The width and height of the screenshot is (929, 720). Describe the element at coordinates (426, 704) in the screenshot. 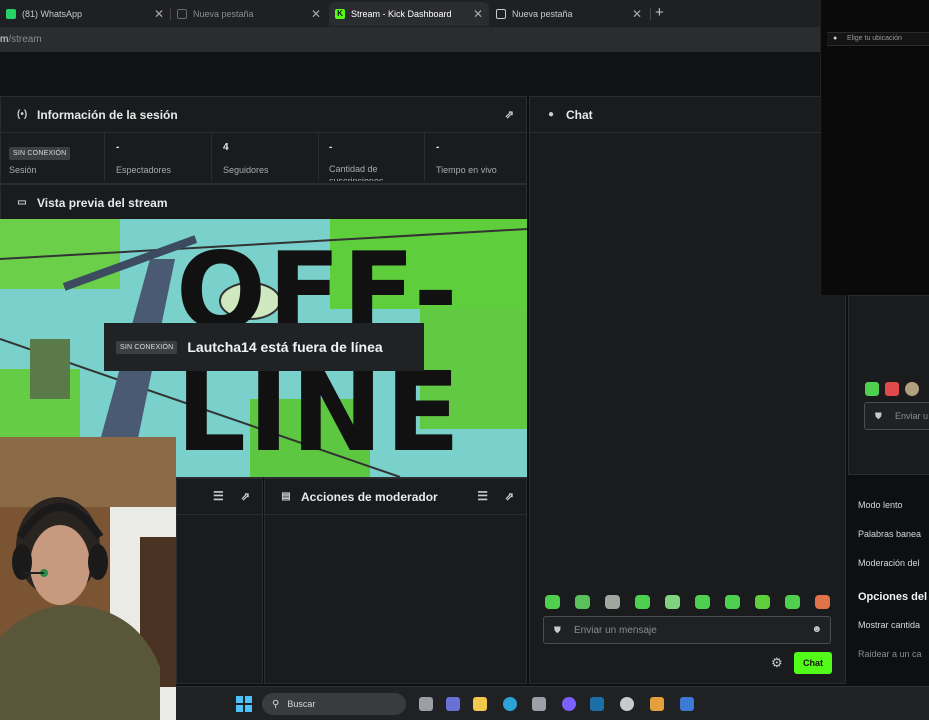

I see `task-view-icon` at that location.